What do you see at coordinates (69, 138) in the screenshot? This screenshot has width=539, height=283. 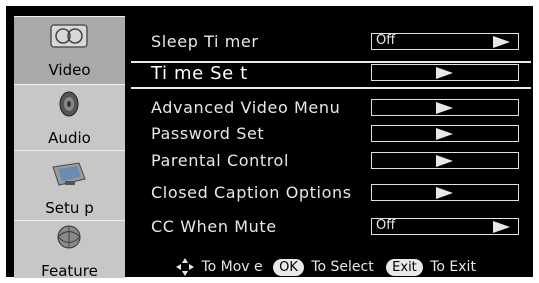 I see `tab-label: Audio` at bounding box center [69, 138].